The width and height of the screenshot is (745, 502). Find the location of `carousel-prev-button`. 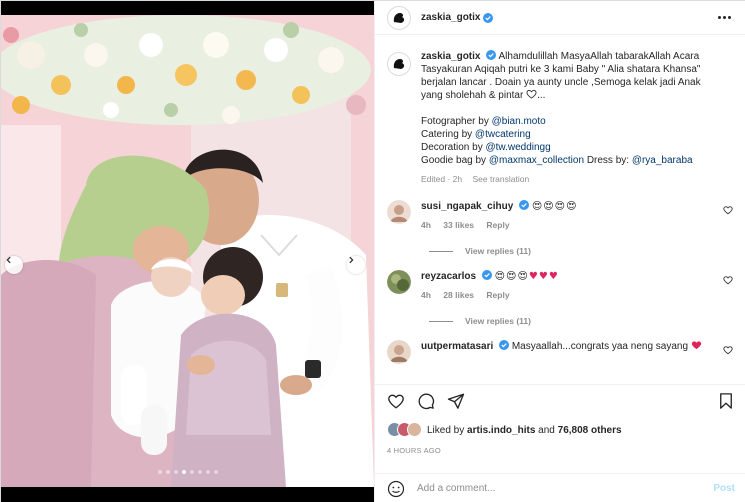

carousel-prev-button is located at coordinates (14, 265).